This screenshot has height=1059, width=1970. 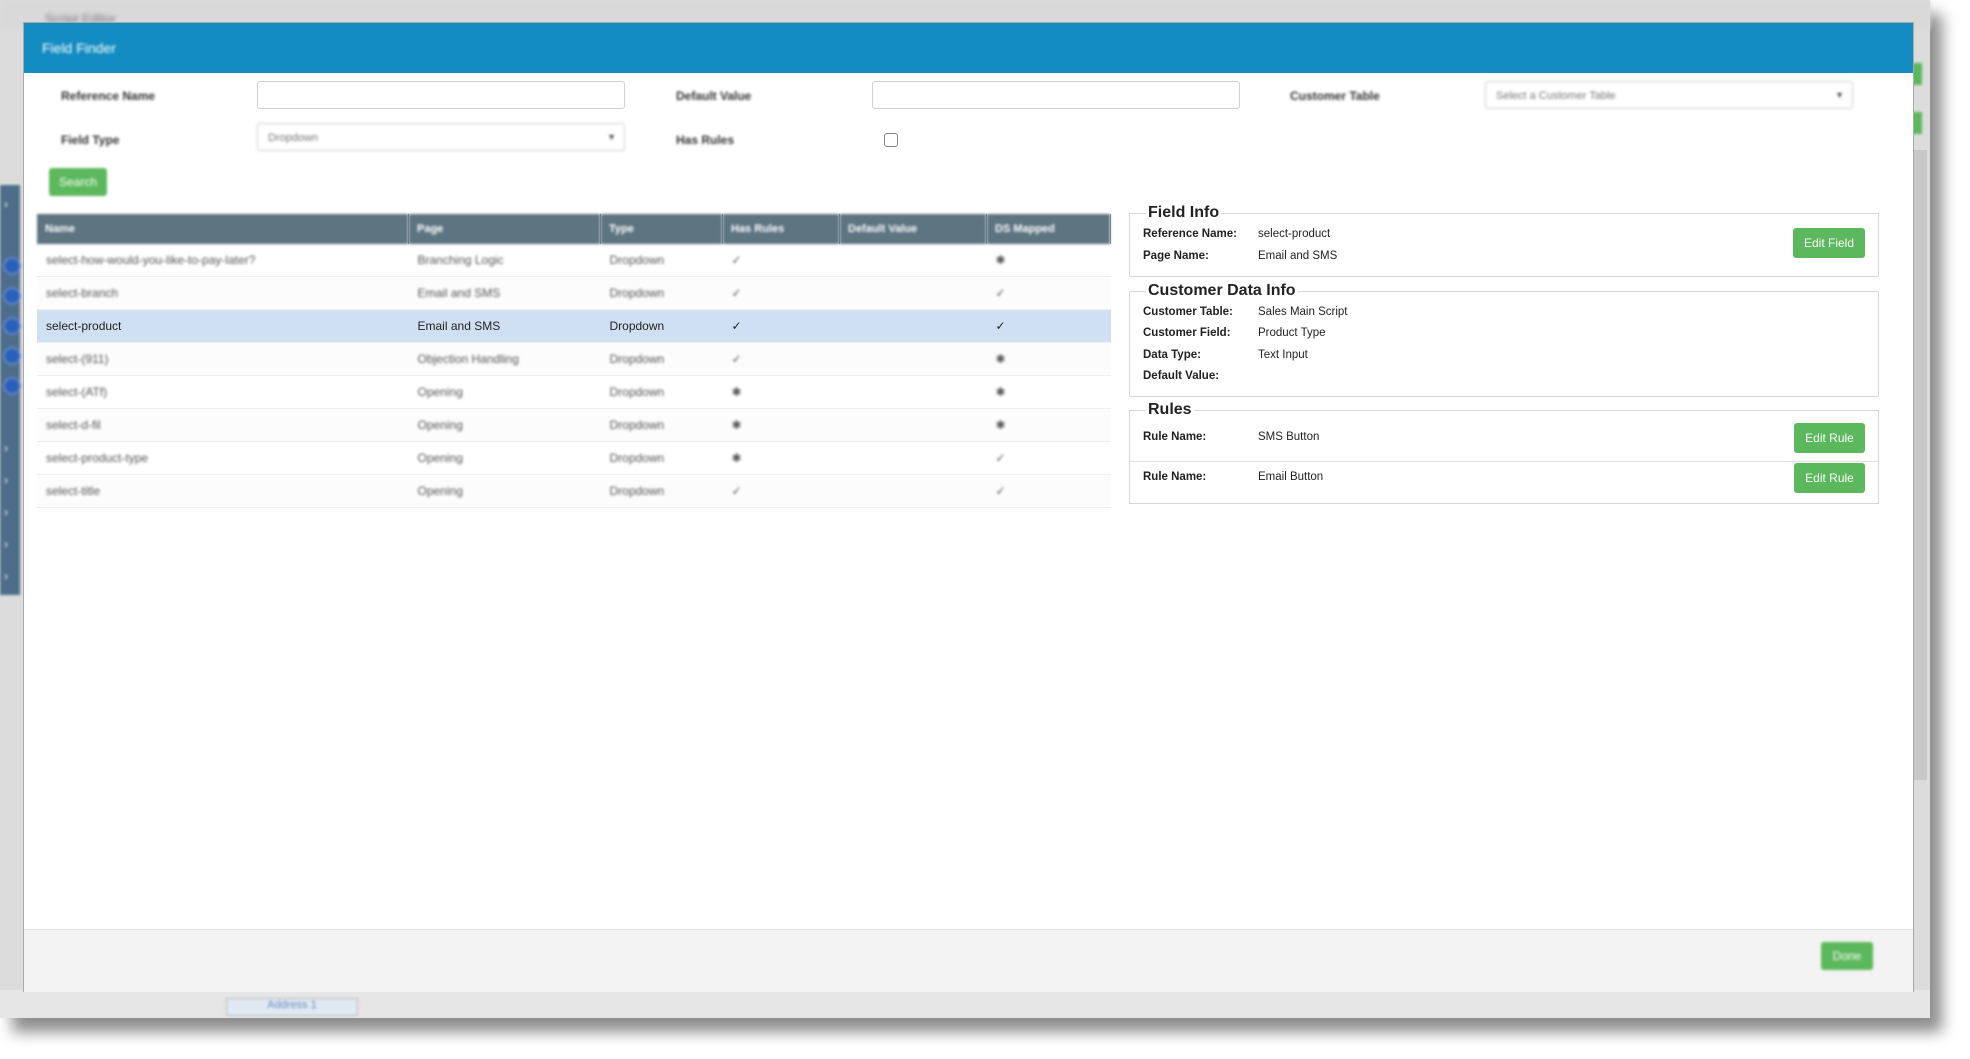 What do you see at coordinates (292, 1007) in the screenshot?
I see `app-bottom-tab: Address 1` at bounding box center [292, 1007].